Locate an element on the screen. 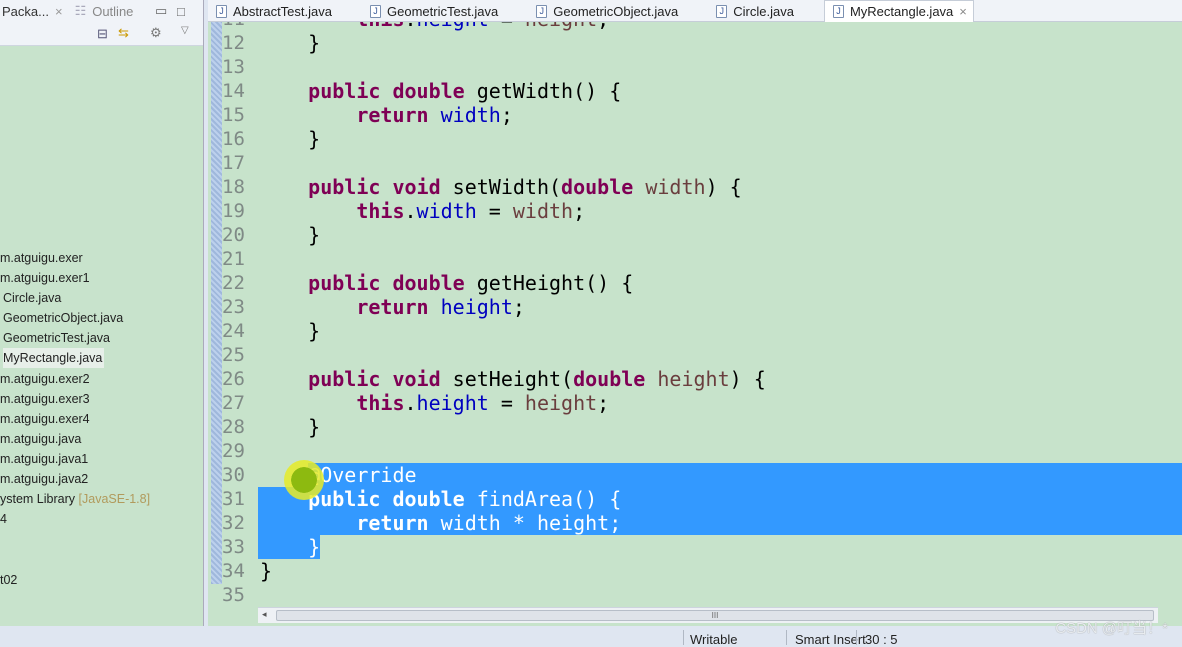 The height and width of the screenshot is (647, 1182). tree-item: m.atguigu.exer3 is located at coordinates (75, 399).